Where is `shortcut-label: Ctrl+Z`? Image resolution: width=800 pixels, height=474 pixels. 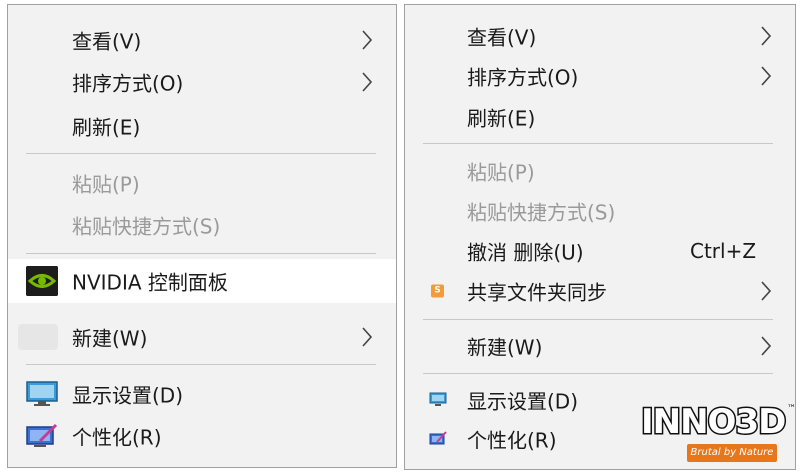 shortcut-label: Ctrl+Z is located at coordinates (723, 251).